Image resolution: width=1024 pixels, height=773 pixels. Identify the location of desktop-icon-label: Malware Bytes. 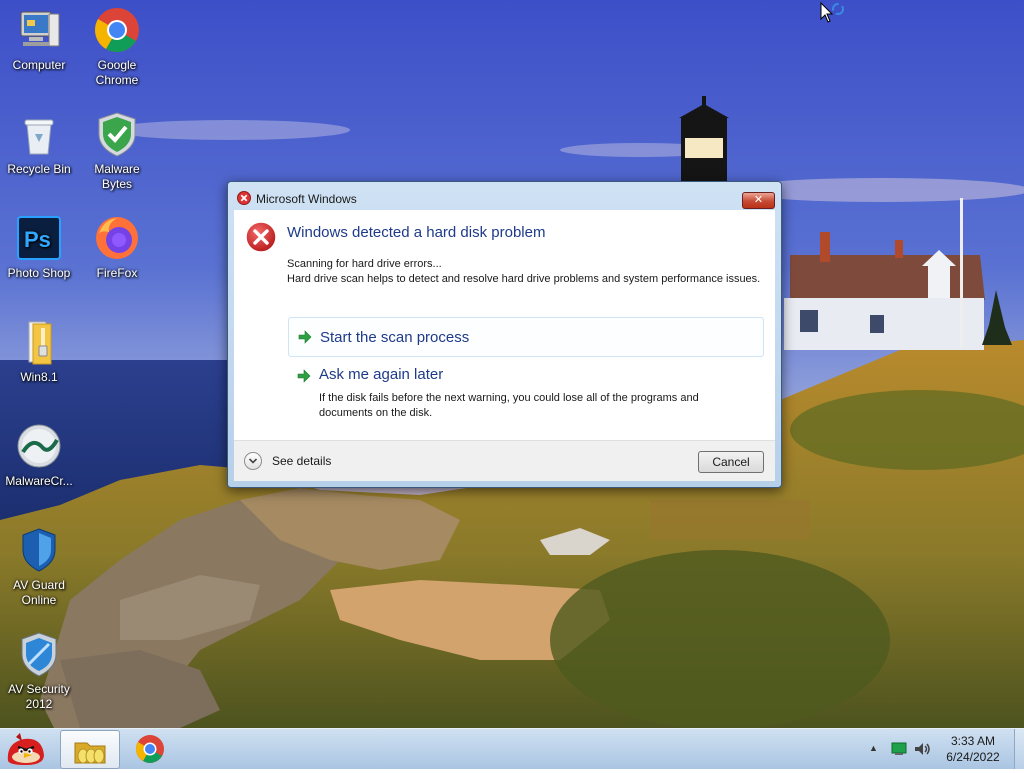
(117, 176).